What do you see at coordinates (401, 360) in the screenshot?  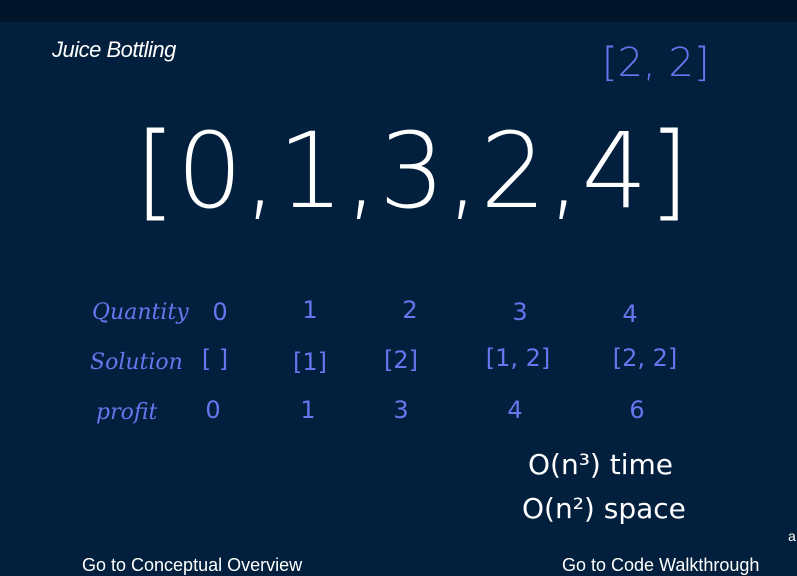 I see `solution-cell: [2]` at bounding box center [401, 360].